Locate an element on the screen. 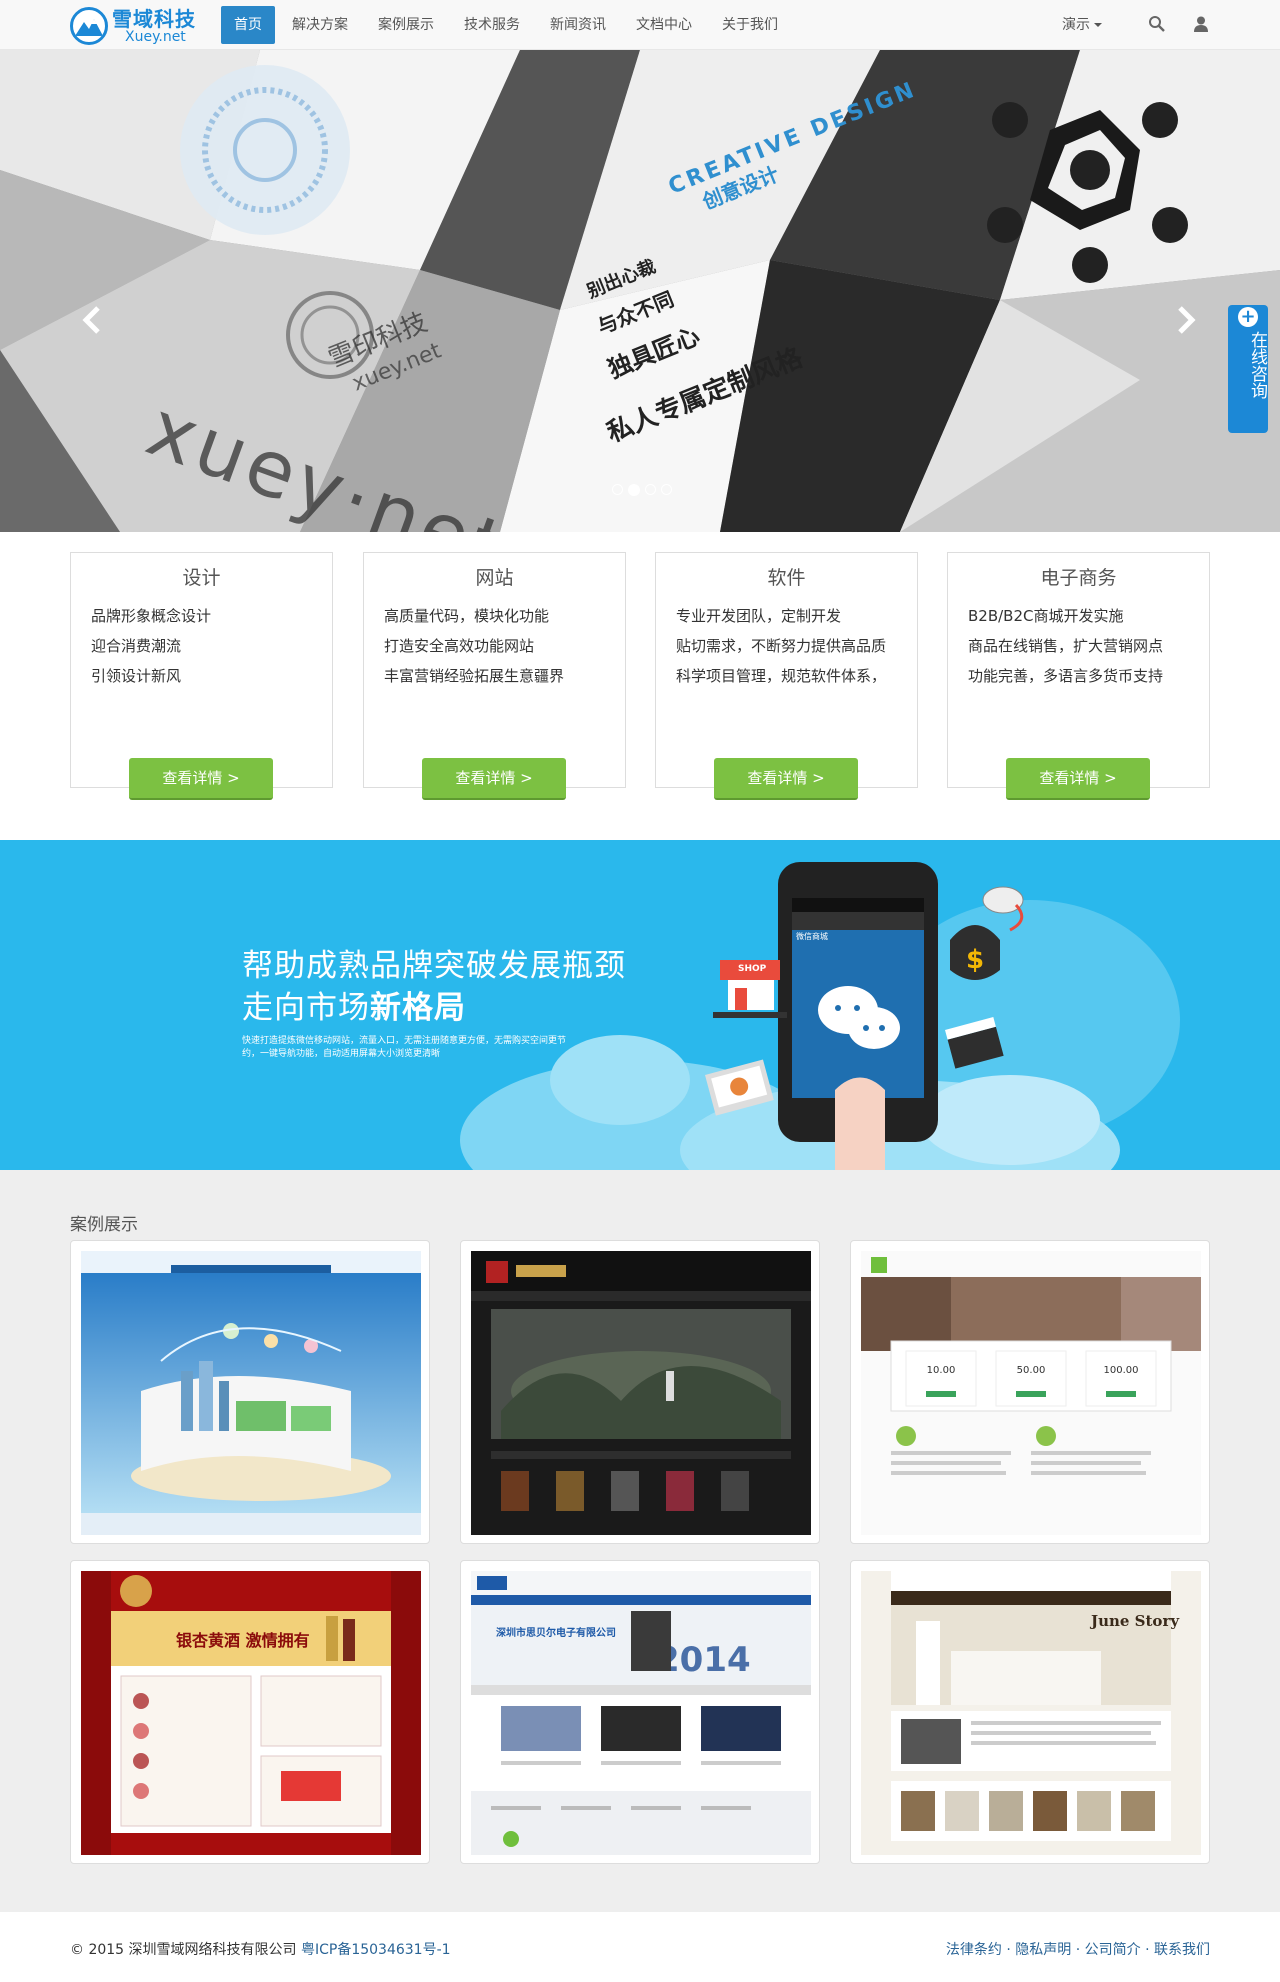 This screenshot has height=1982, width=1280. banner-headline-2-prefix: 走向市场 is located at coordinates (306, 1008).